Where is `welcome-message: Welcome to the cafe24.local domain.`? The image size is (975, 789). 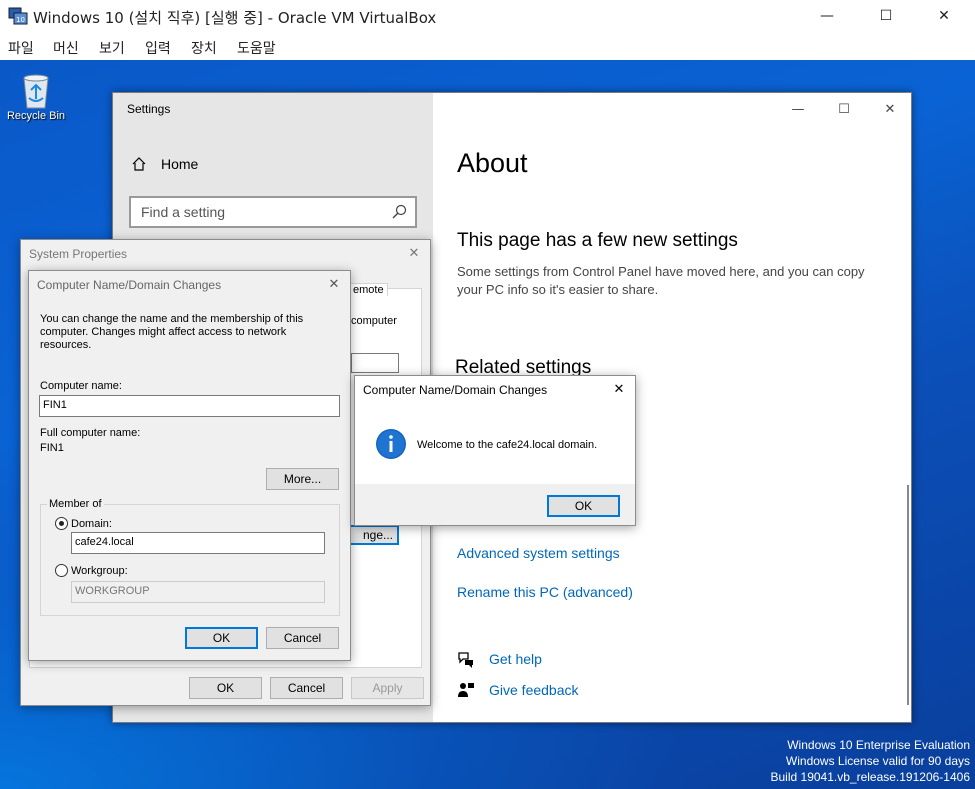 welcome-message: Welcome to the cafe24.local domain. is located at coordinates (507, 445).